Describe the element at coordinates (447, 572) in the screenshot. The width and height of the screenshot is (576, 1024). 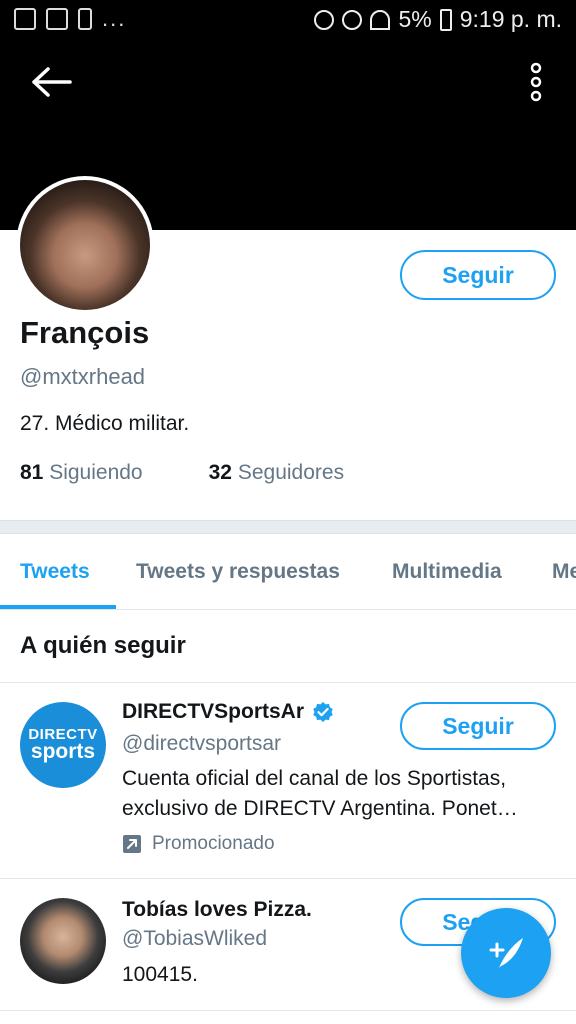
I see `tab-media: Multimedia` at that location.